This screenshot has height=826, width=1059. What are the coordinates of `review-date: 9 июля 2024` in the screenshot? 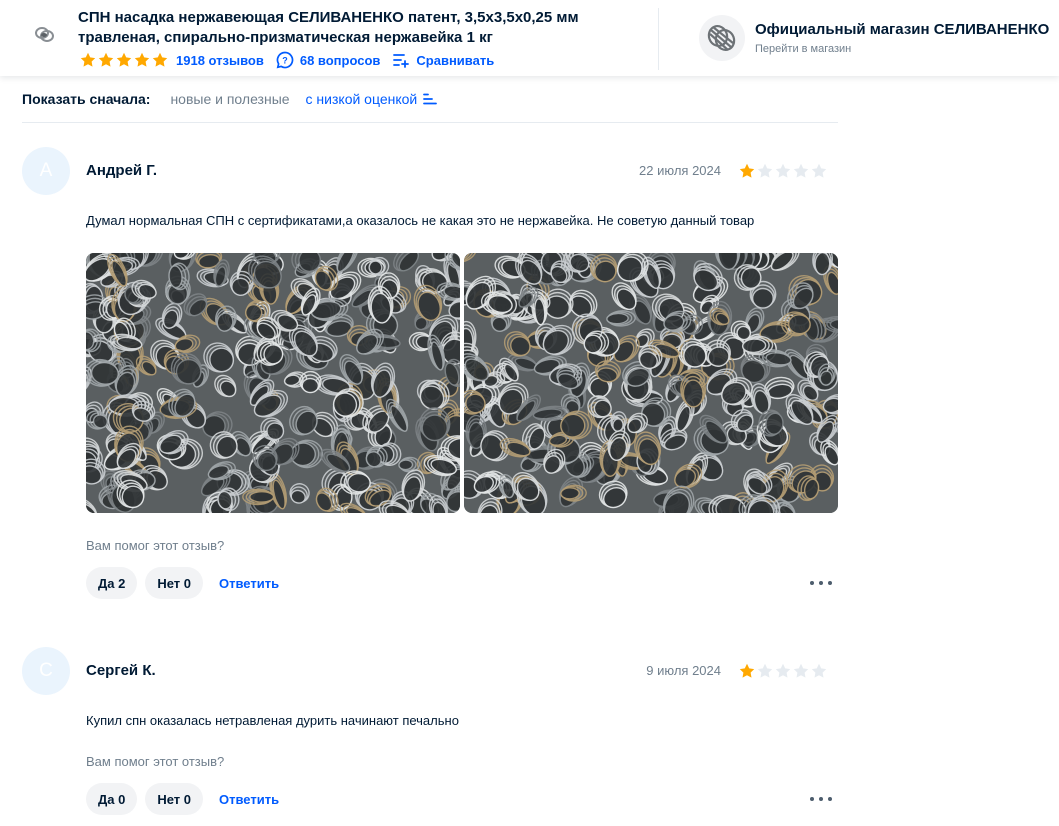 It's located at (683, 670).